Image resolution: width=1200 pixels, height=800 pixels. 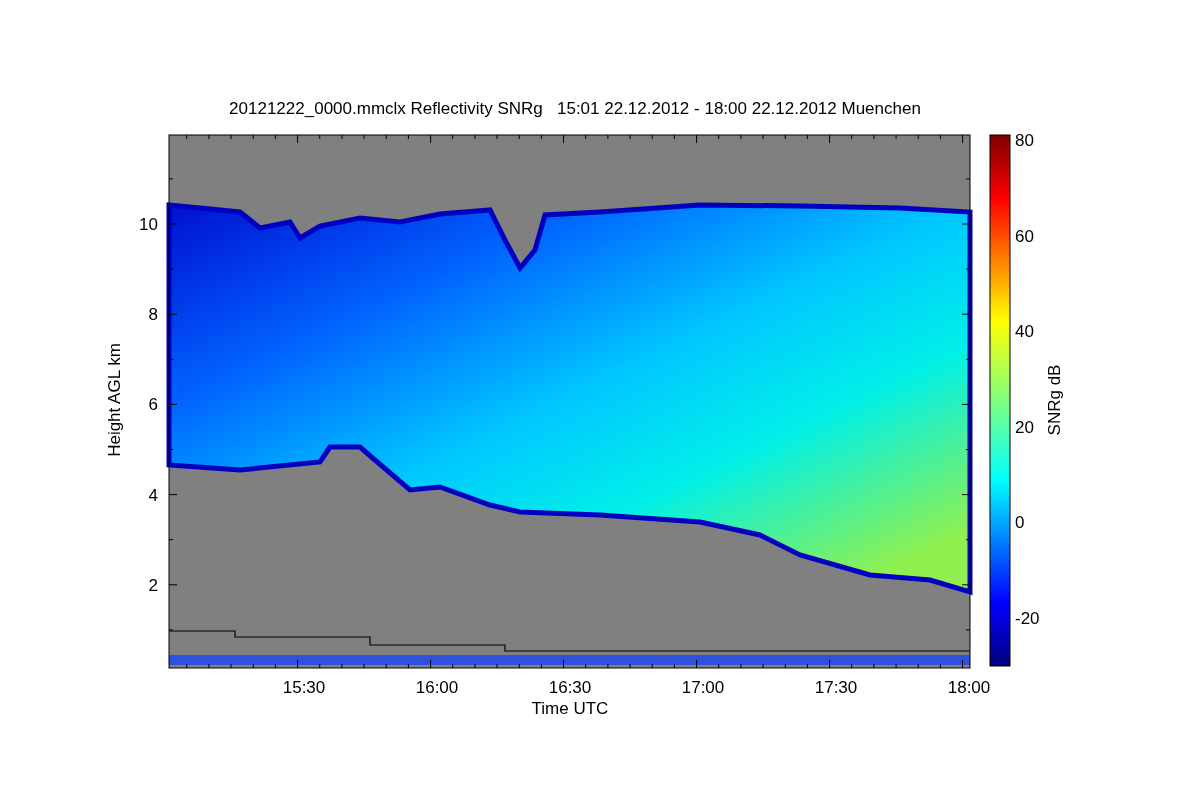 What do you see at coordinates (969, 687) in the screenshot?
I see `x-tick-label: 18:00` at bounding box center [969, 687].